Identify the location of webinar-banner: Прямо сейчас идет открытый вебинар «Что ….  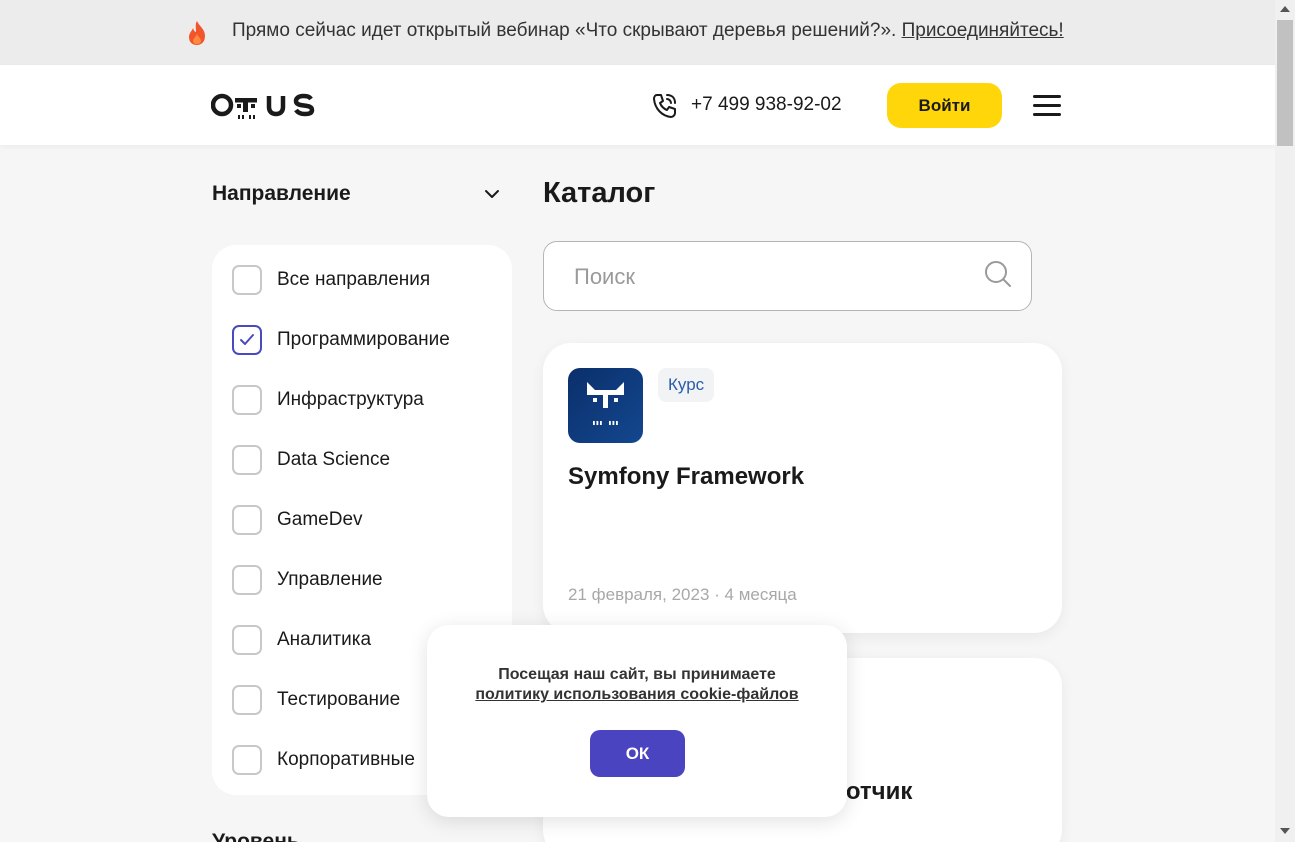
(637, 32).